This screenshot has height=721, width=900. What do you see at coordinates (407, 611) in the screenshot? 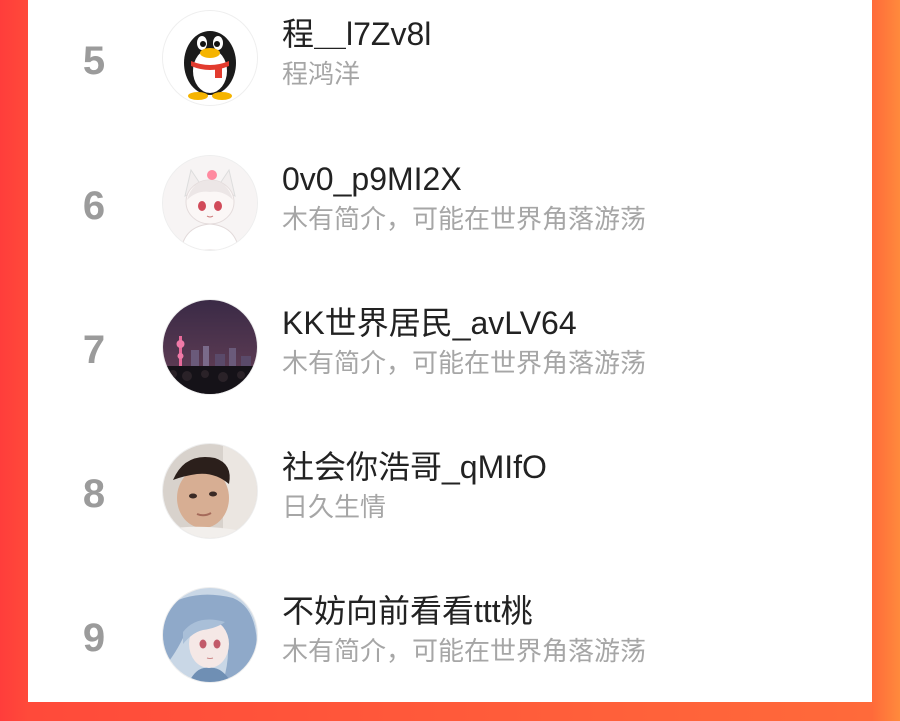
I see `user-name: 不妨向前看看ttt桃` at bounding box center [407, 611].